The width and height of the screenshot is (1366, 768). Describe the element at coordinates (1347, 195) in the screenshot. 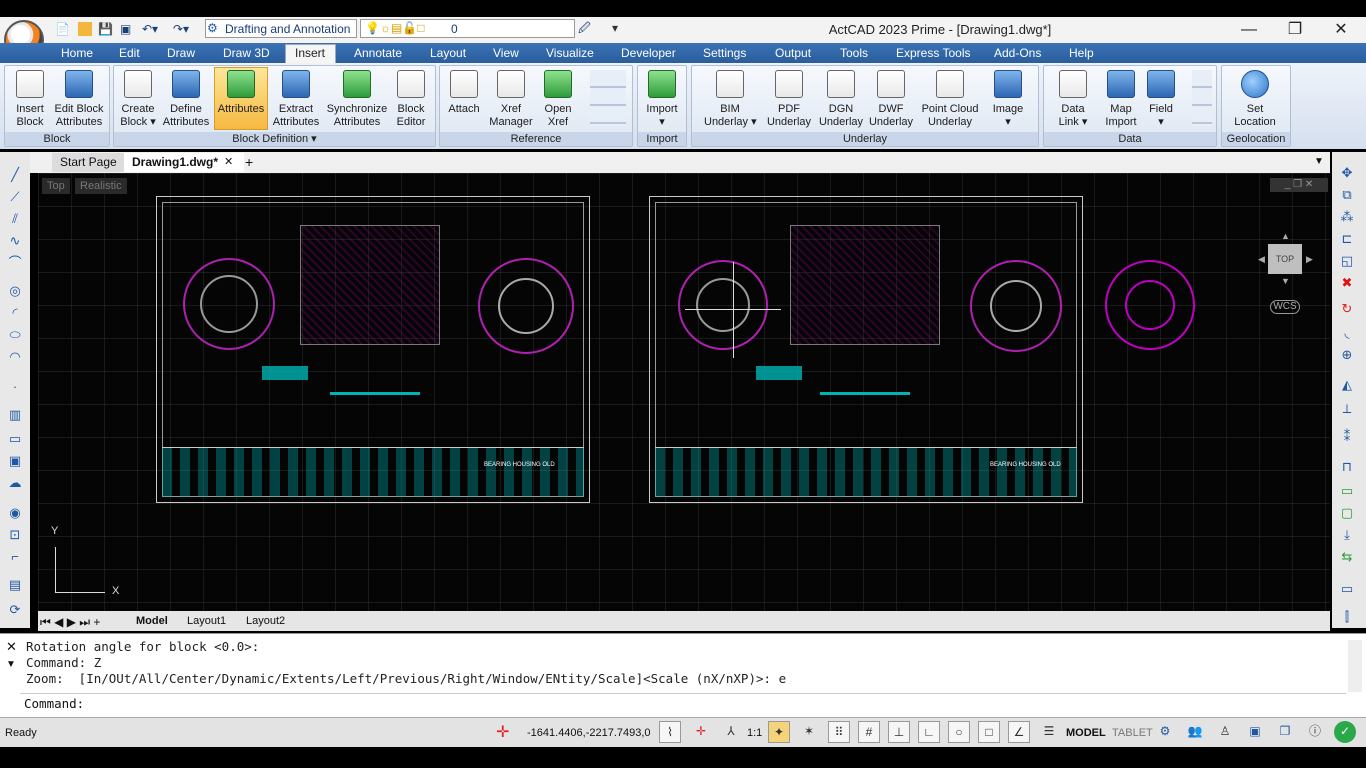

I see `copy-icon: ⧉` at that location.